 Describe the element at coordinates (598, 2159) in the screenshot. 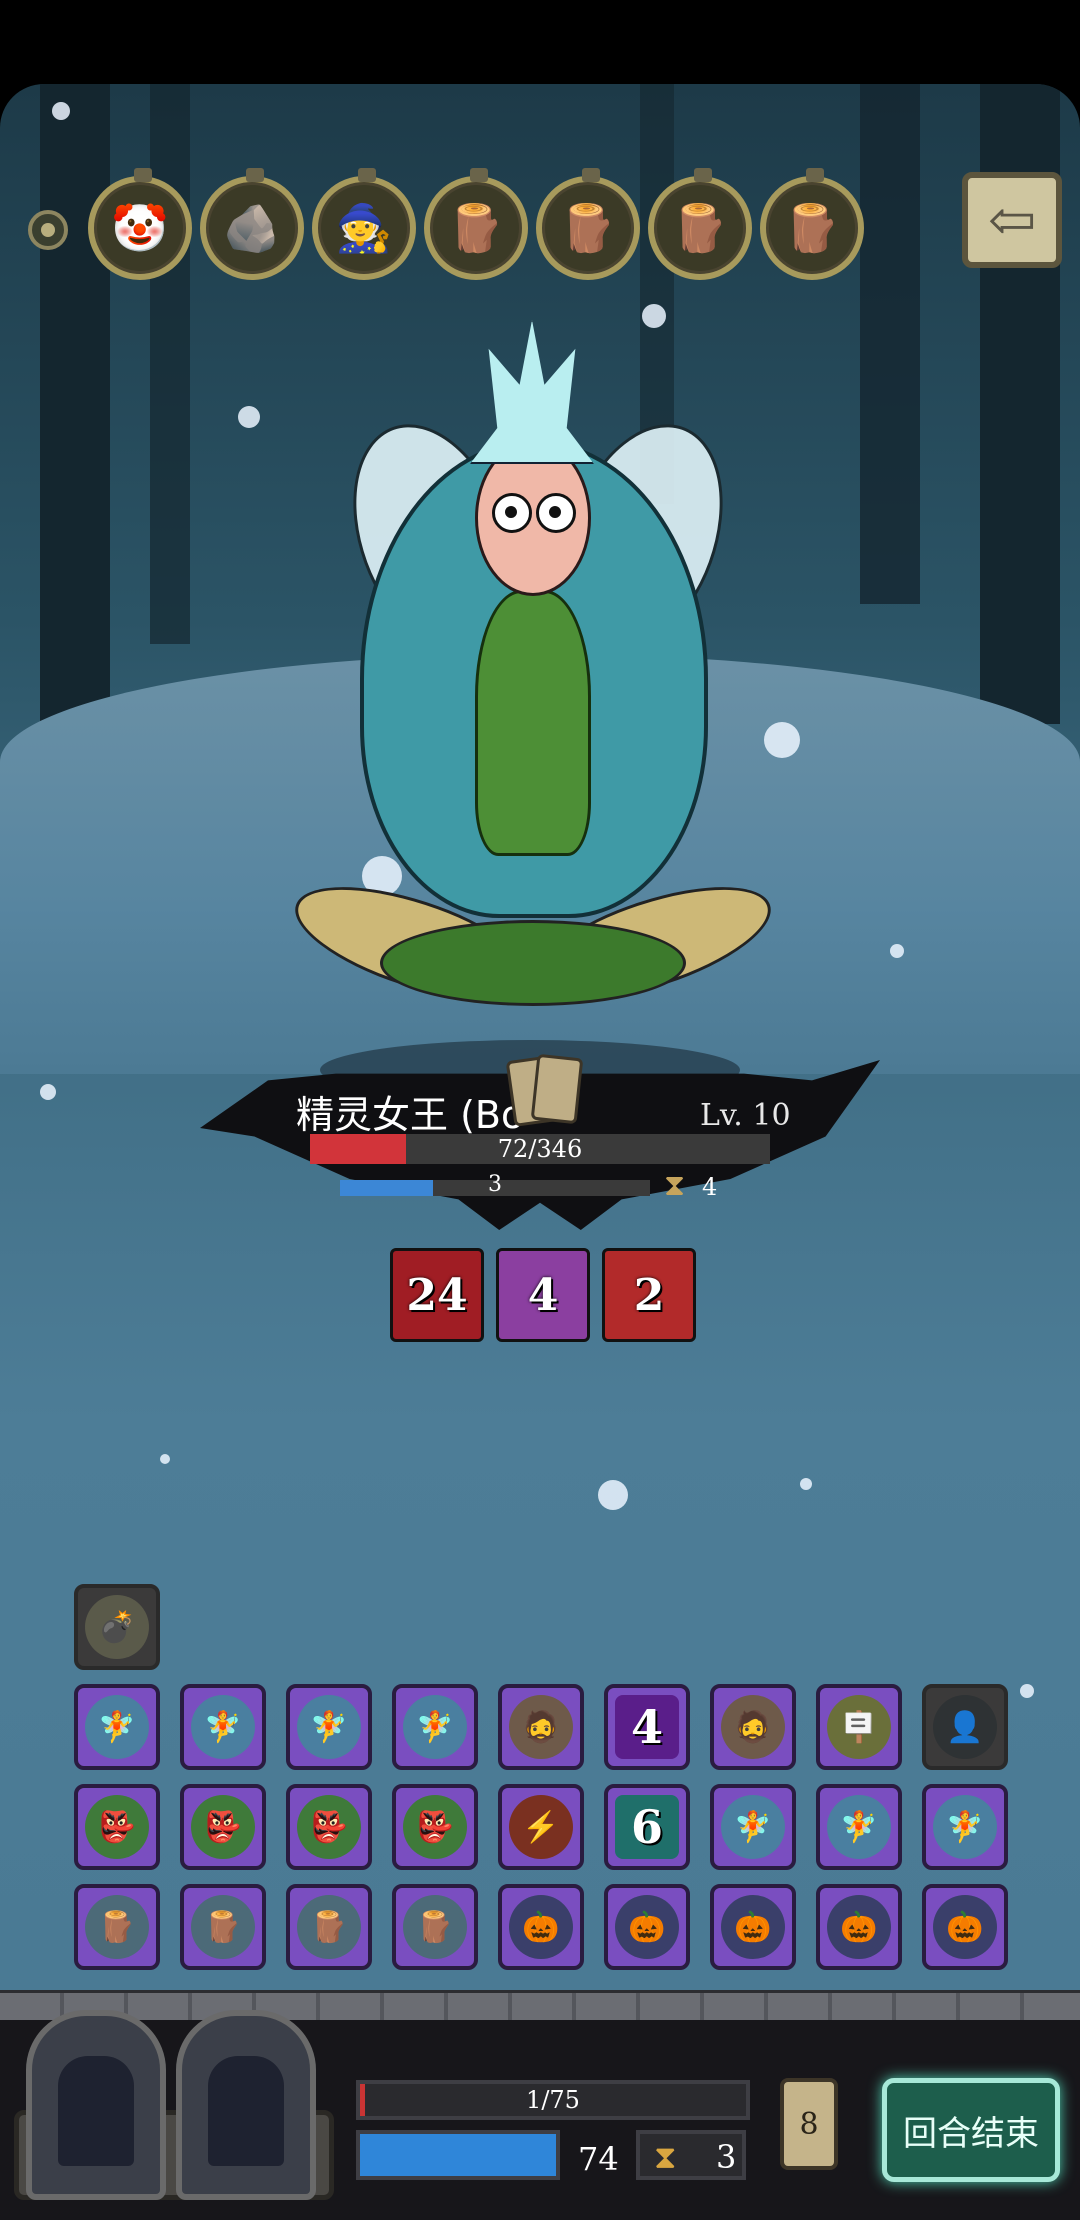

I see `player-mana-value: 74` at that location.